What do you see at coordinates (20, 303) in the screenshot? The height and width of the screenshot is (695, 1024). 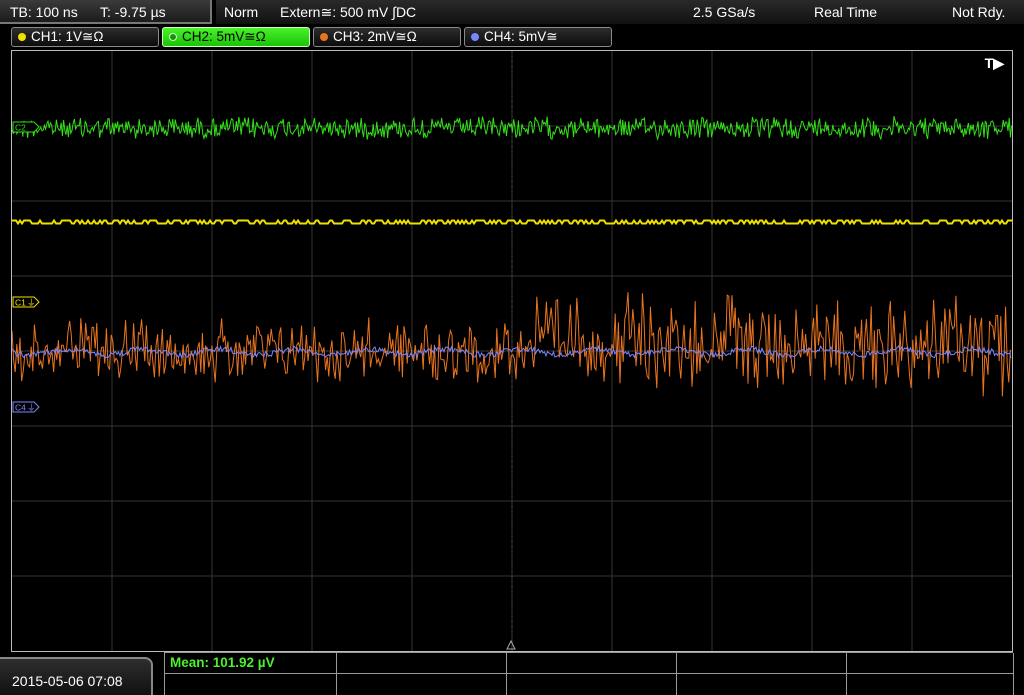 I see `channel-1-marker-label: C1` at bounding box center [20, 303].